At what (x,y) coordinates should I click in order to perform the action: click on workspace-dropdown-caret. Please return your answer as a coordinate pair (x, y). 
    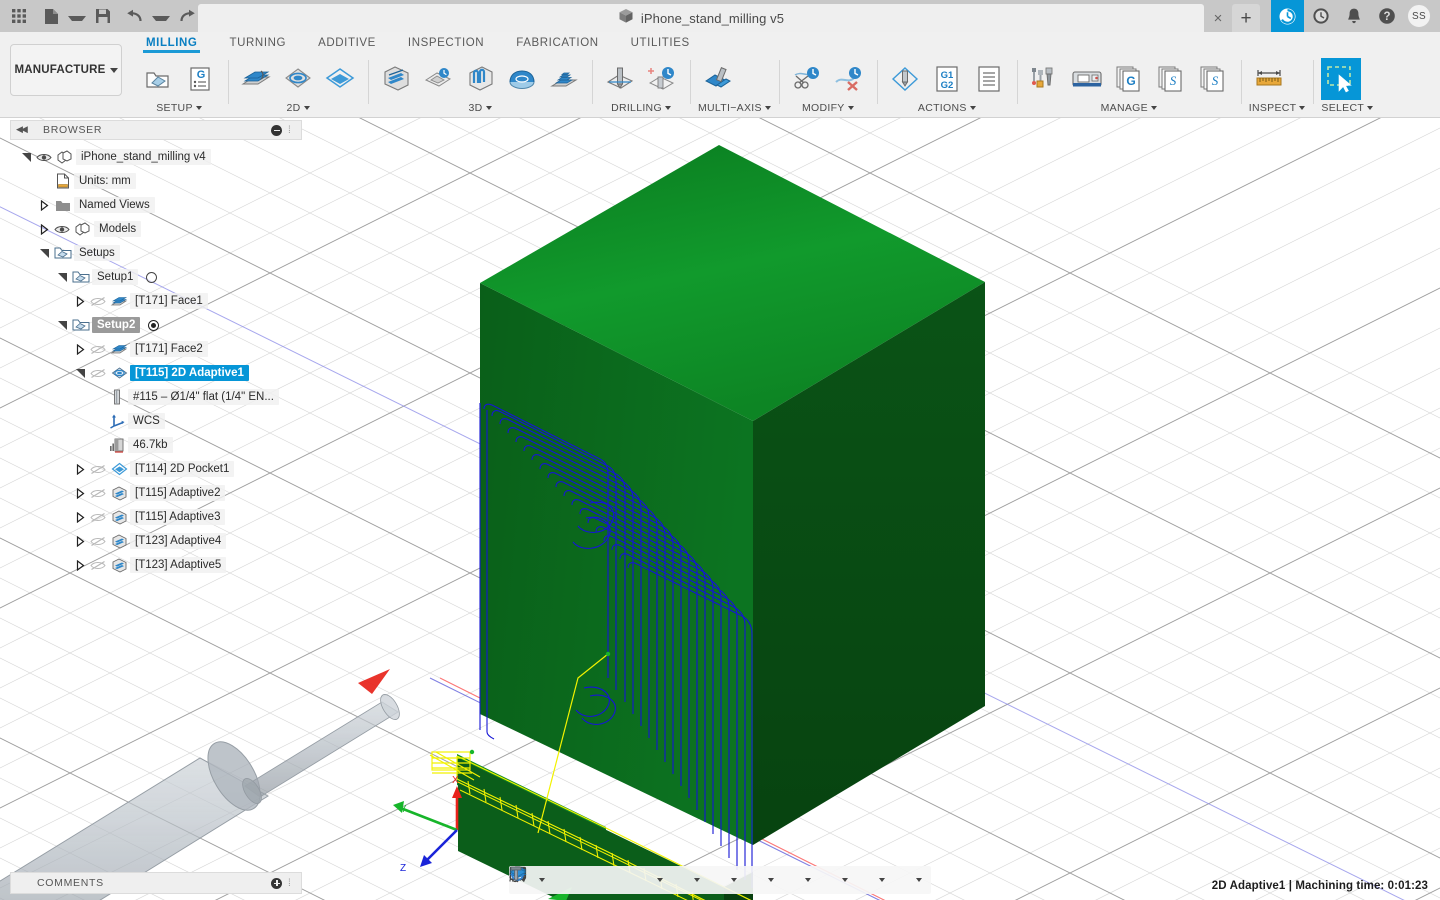
    Looking at the image, I should click on (113, 70).